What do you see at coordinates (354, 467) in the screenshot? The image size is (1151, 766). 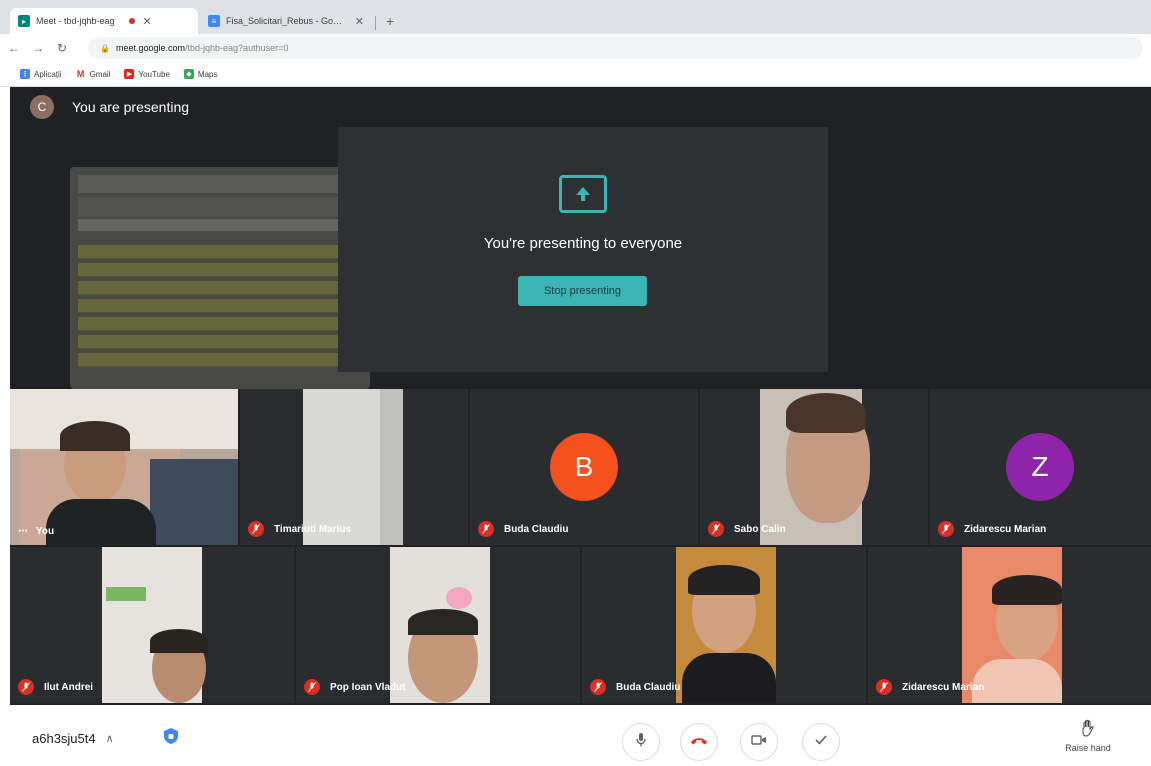 I see `participant-tile: Timariuti Marius` at bounding box center [354, 467].